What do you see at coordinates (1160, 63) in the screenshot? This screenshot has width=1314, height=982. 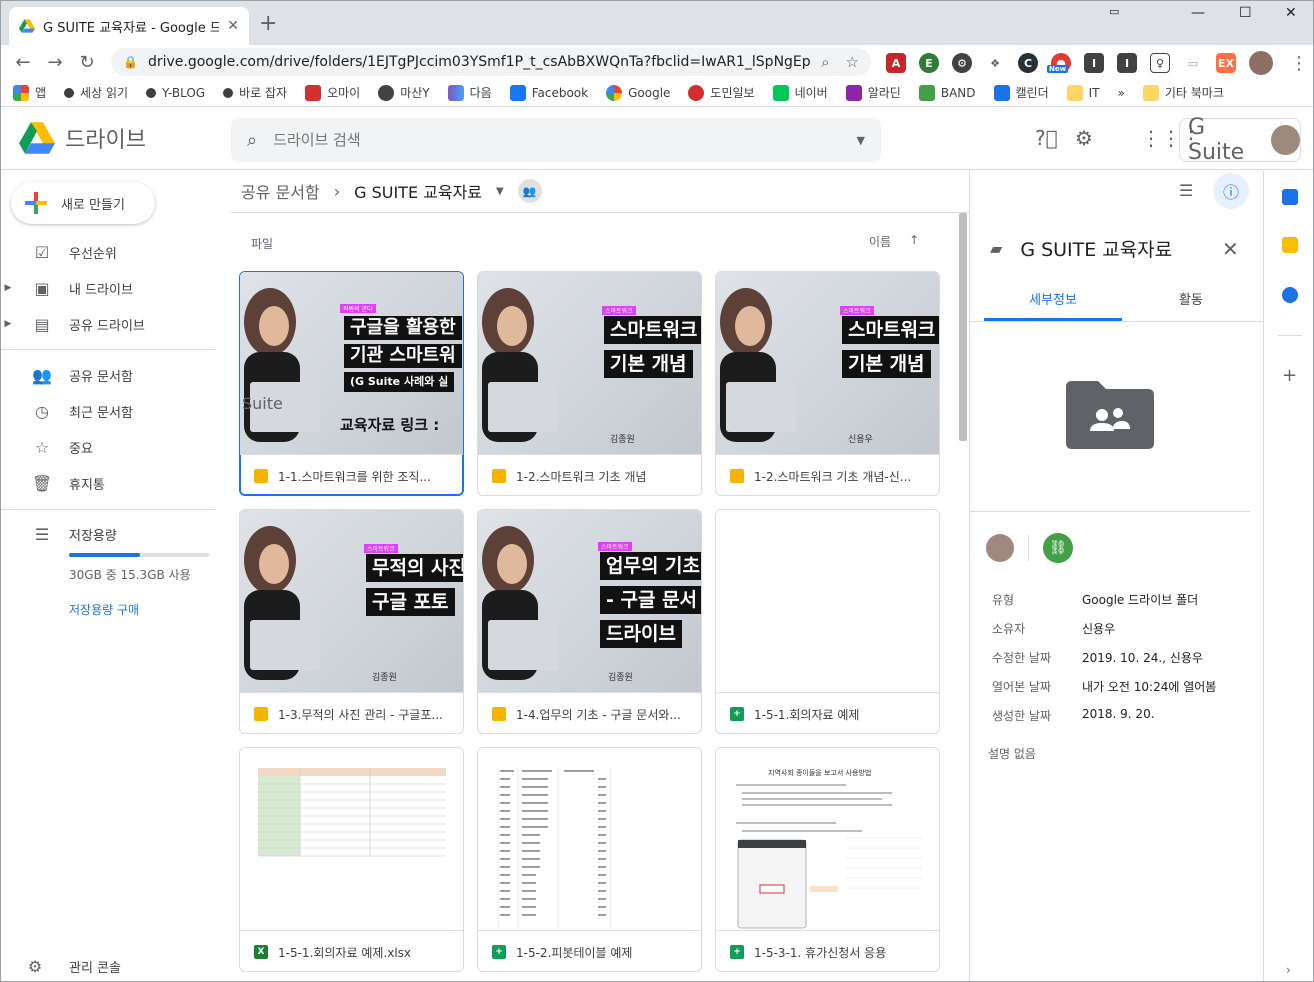 I see `bulb-extension-icon: ♀` at bounding box center [1160, 63].